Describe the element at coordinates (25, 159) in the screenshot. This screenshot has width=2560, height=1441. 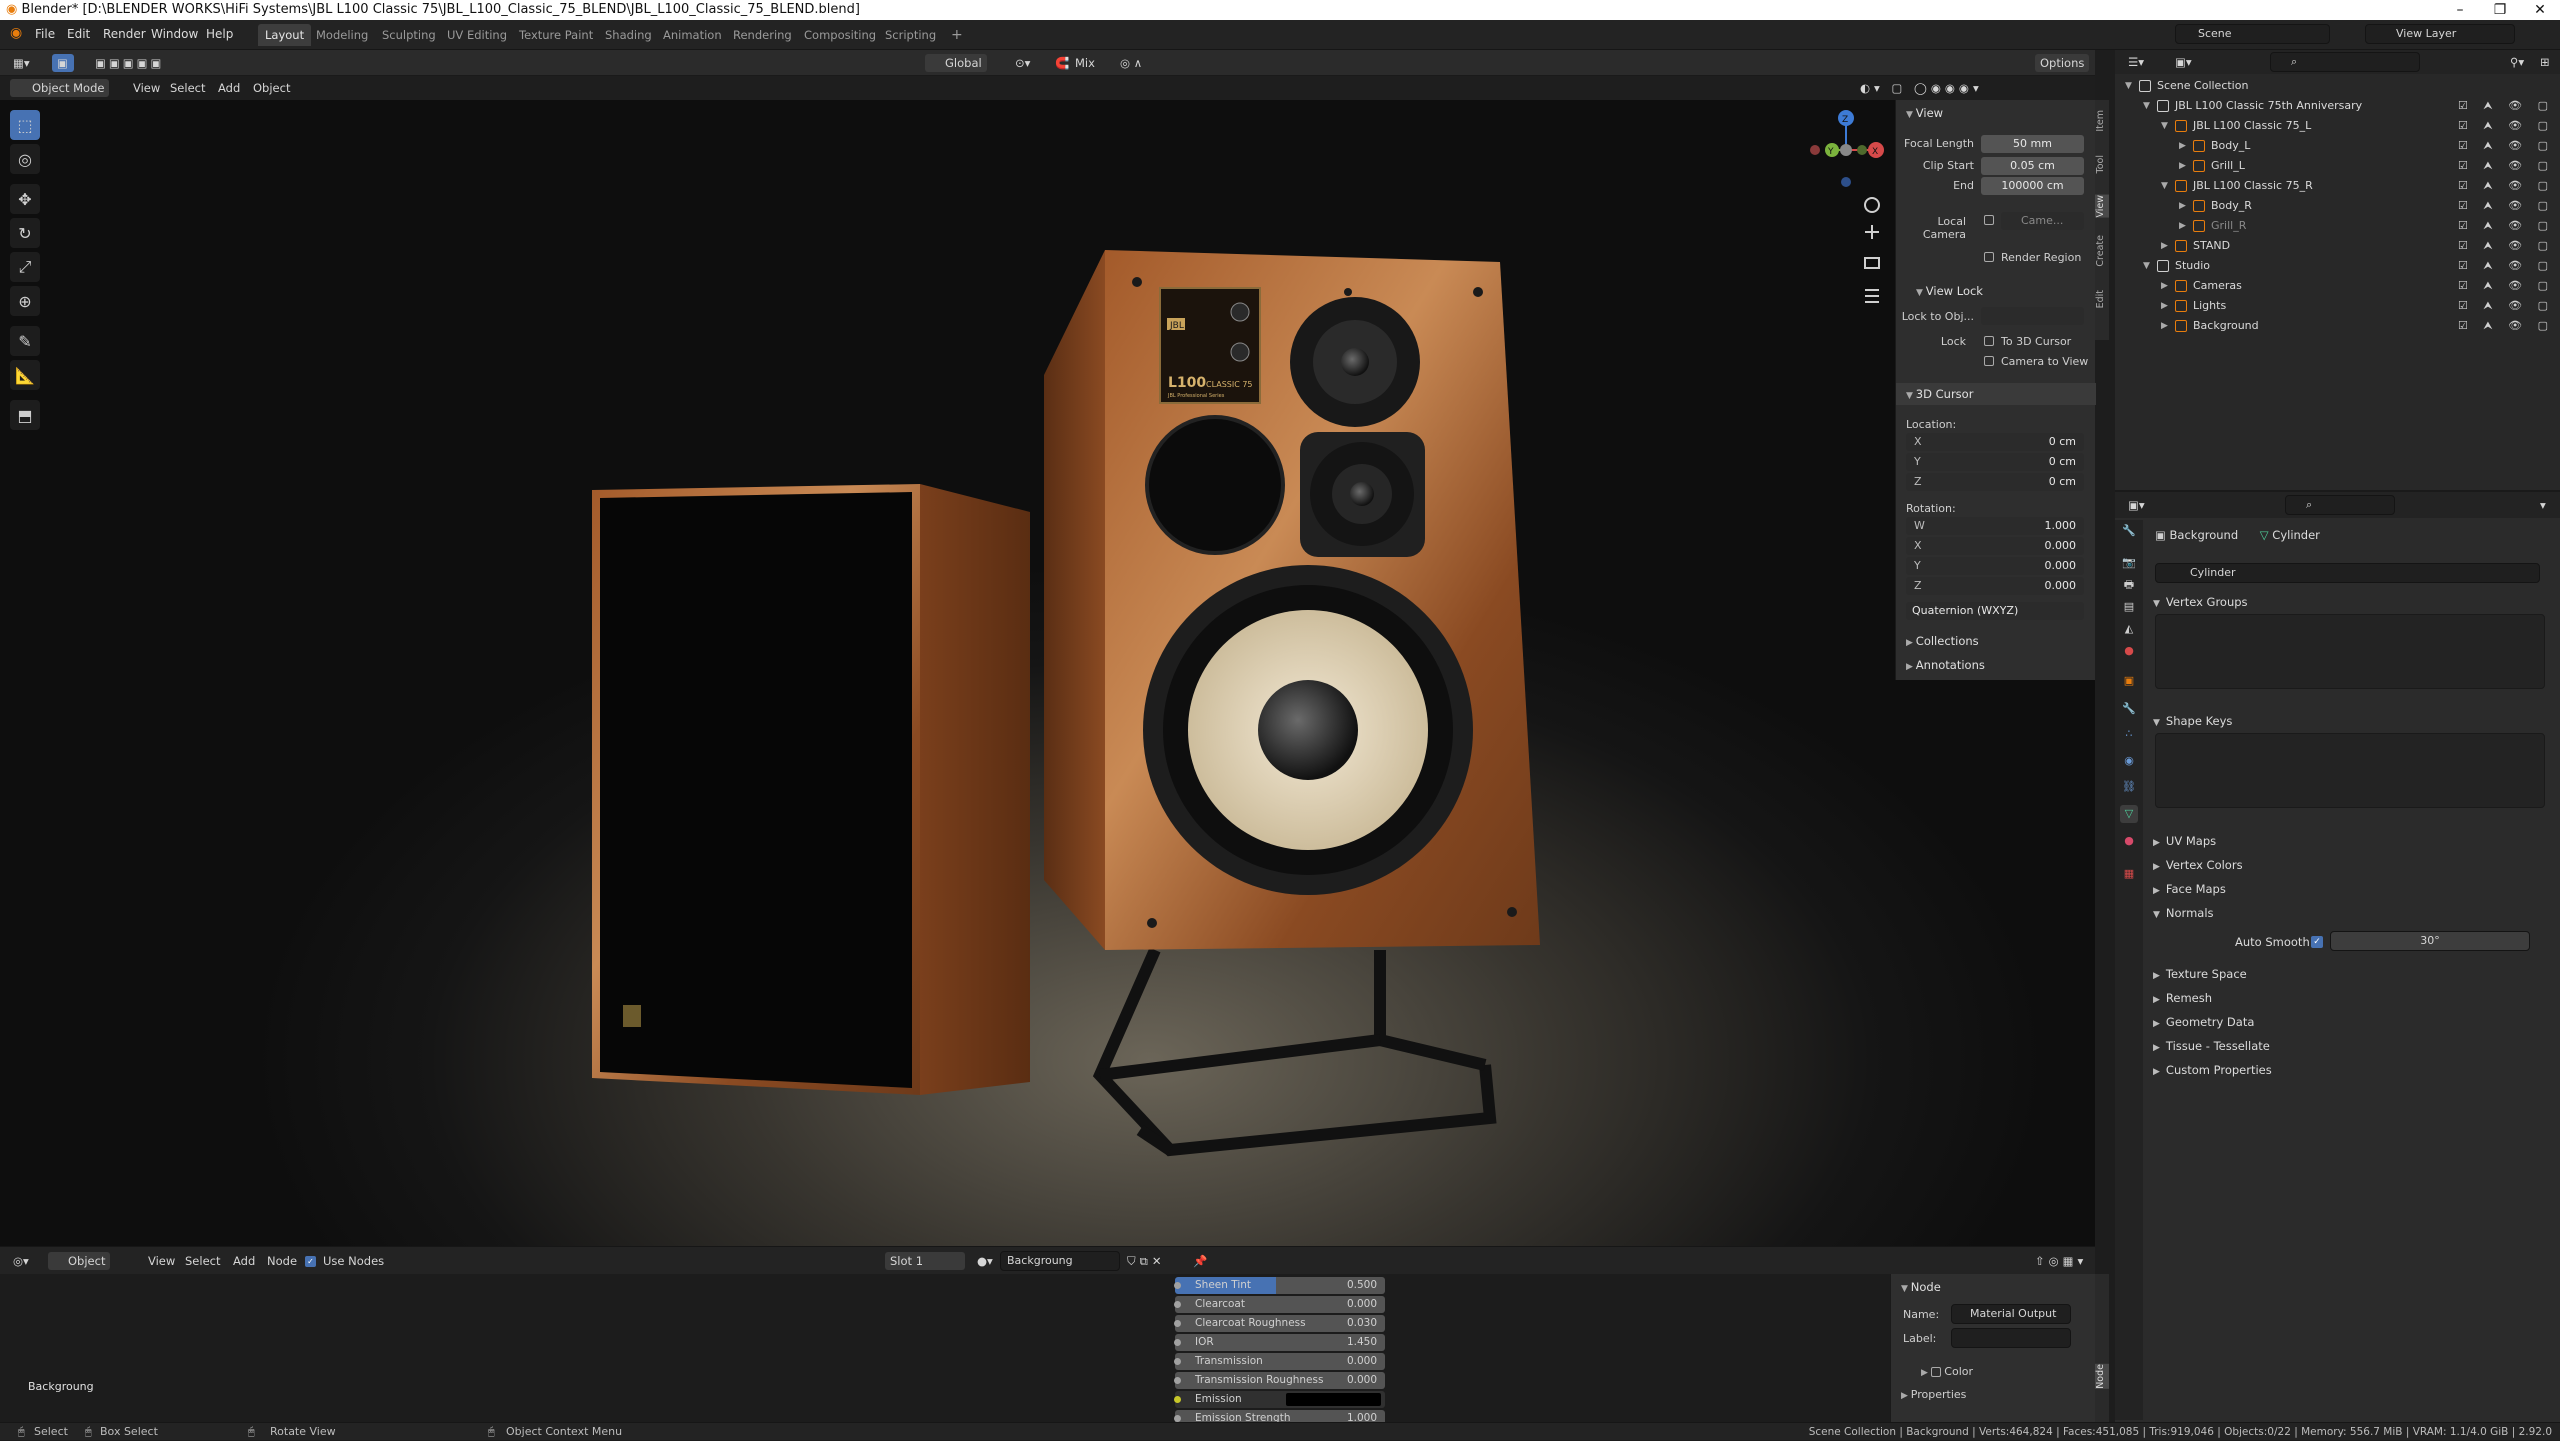
I see `cursor-tool-icon: ◎` at that location.